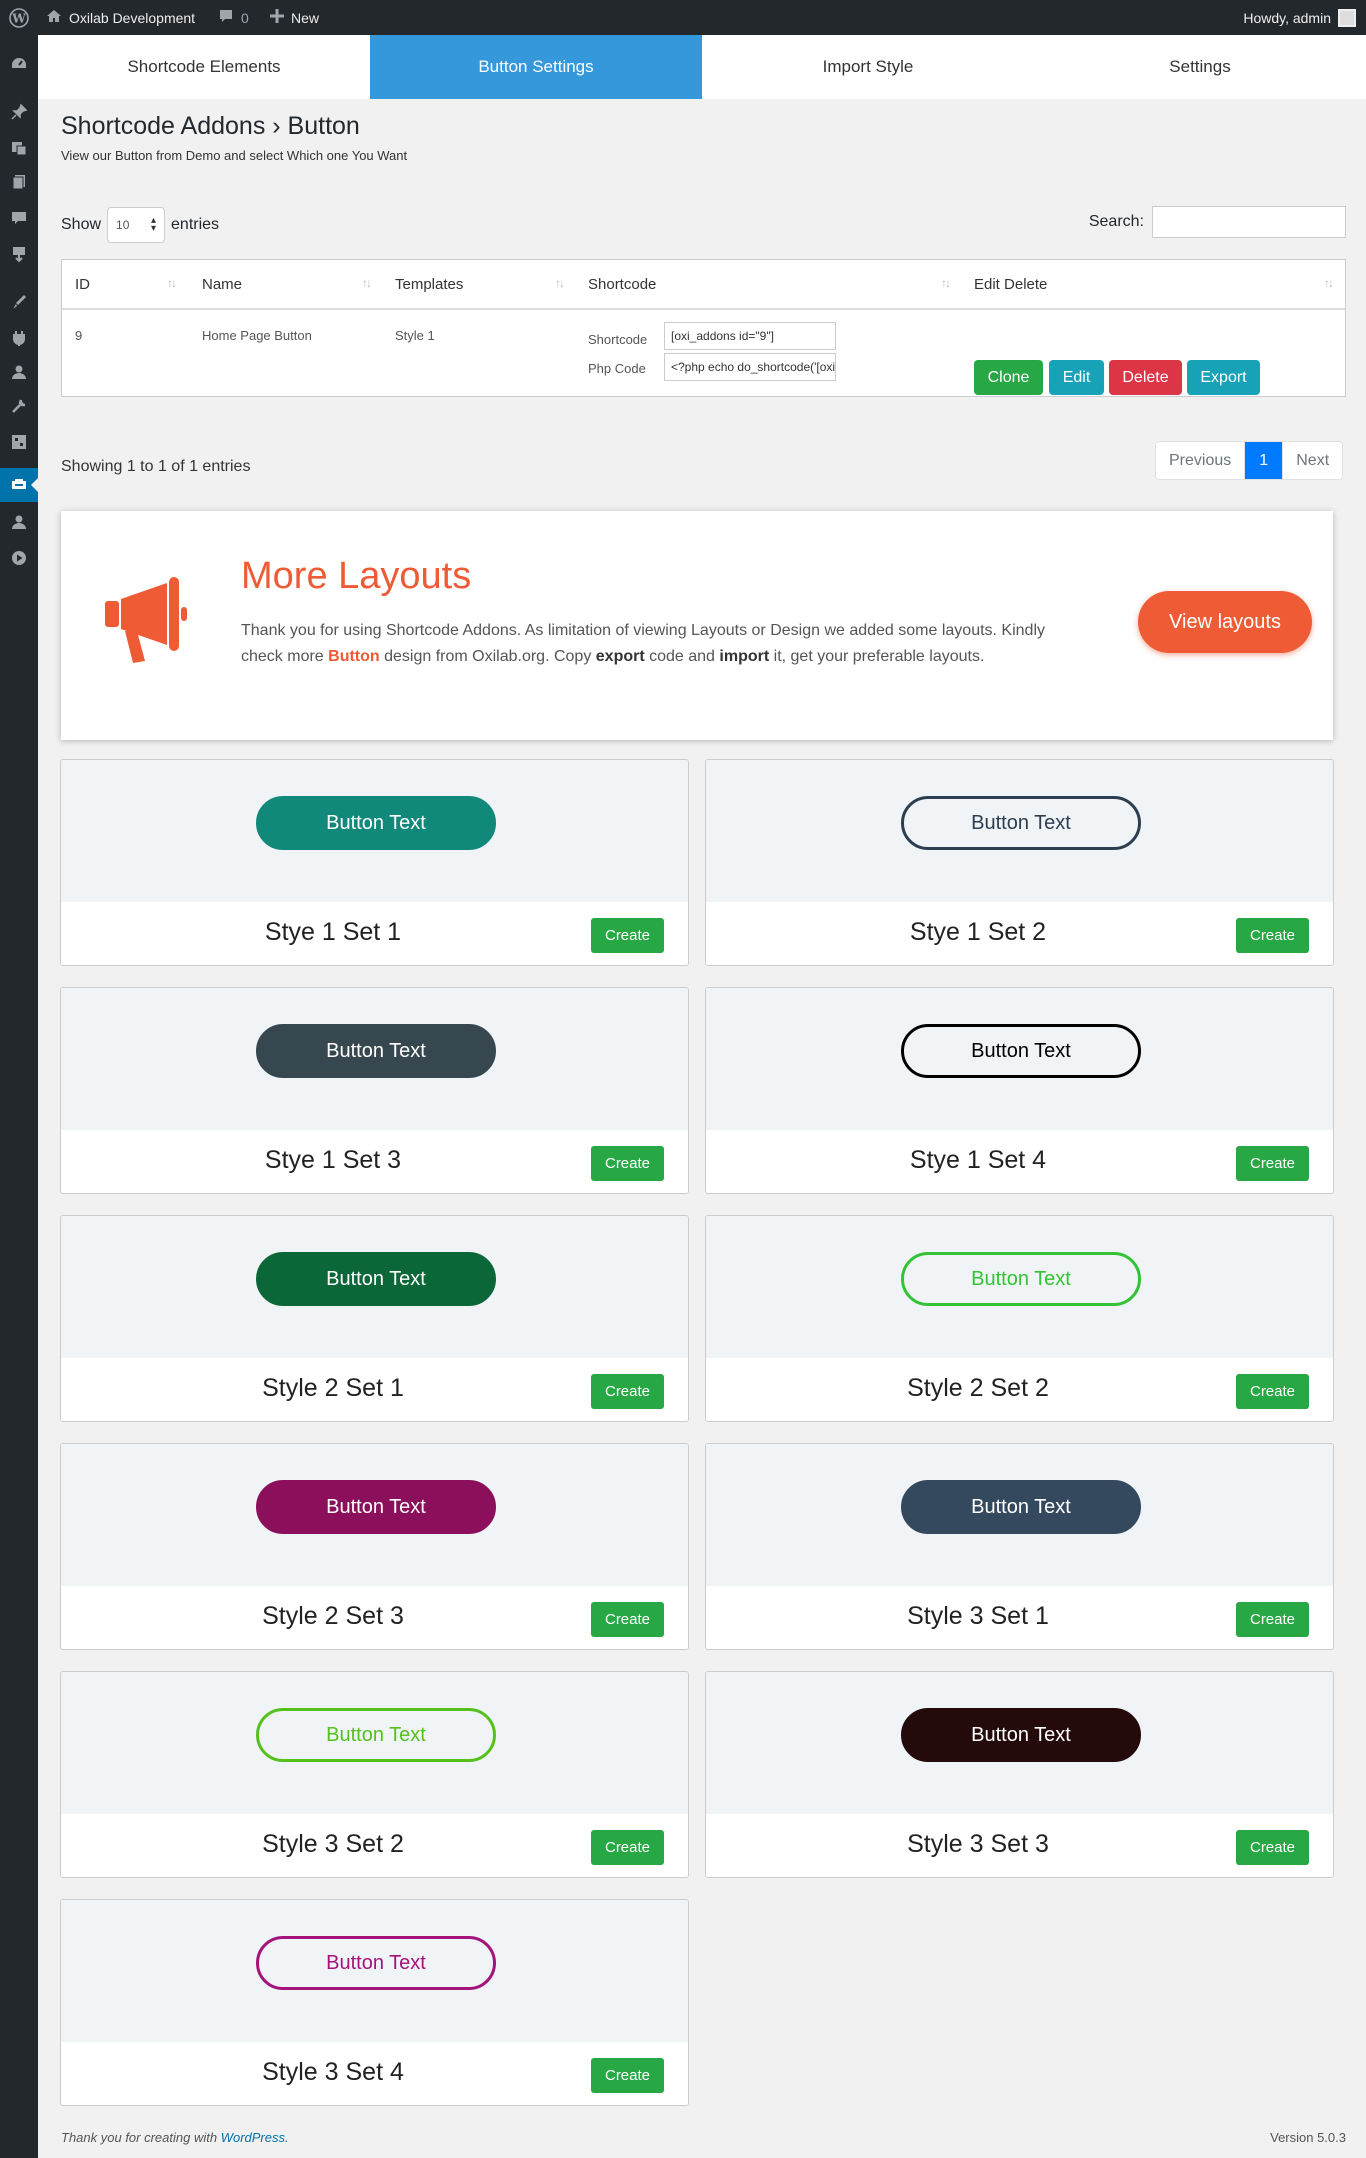 The width and height of the screenshot is (1366, 2158). What do you see at coordinates (222, 284) in the screenshot?
I see `col-name: Name` at bounding box center [222, 284].